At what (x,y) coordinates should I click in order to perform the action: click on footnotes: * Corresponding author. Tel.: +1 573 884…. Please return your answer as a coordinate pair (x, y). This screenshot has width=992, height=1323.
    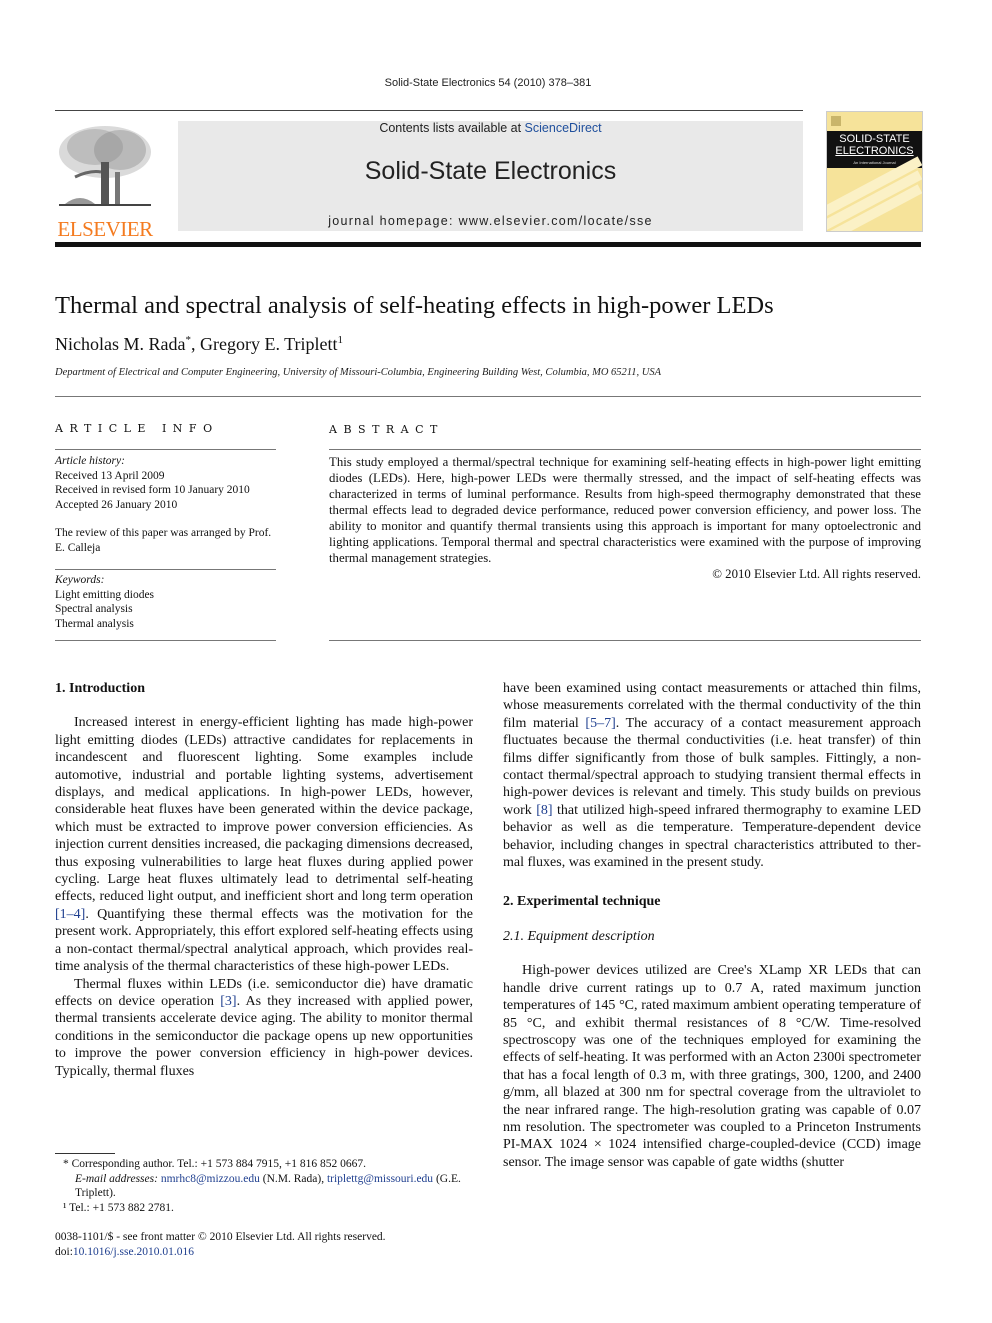
    Looking at the image, I should click on (265, 1186).